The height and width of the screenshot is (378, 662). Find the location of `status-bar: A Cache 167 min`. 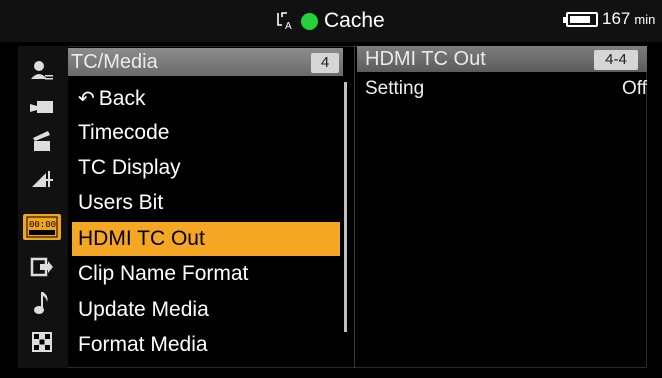

status-bar: A Cache 167 min is located at coordinates (331, 21).